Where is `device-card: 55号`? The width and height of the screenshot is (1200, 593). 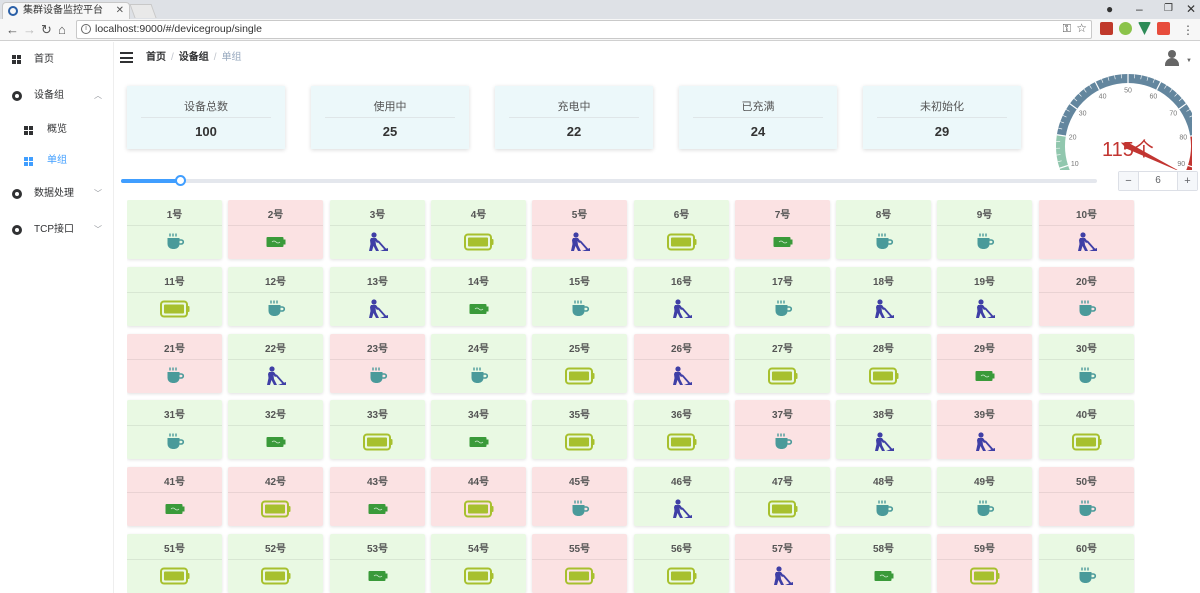
device-card: 55号 is located at coordinates (579, 563).